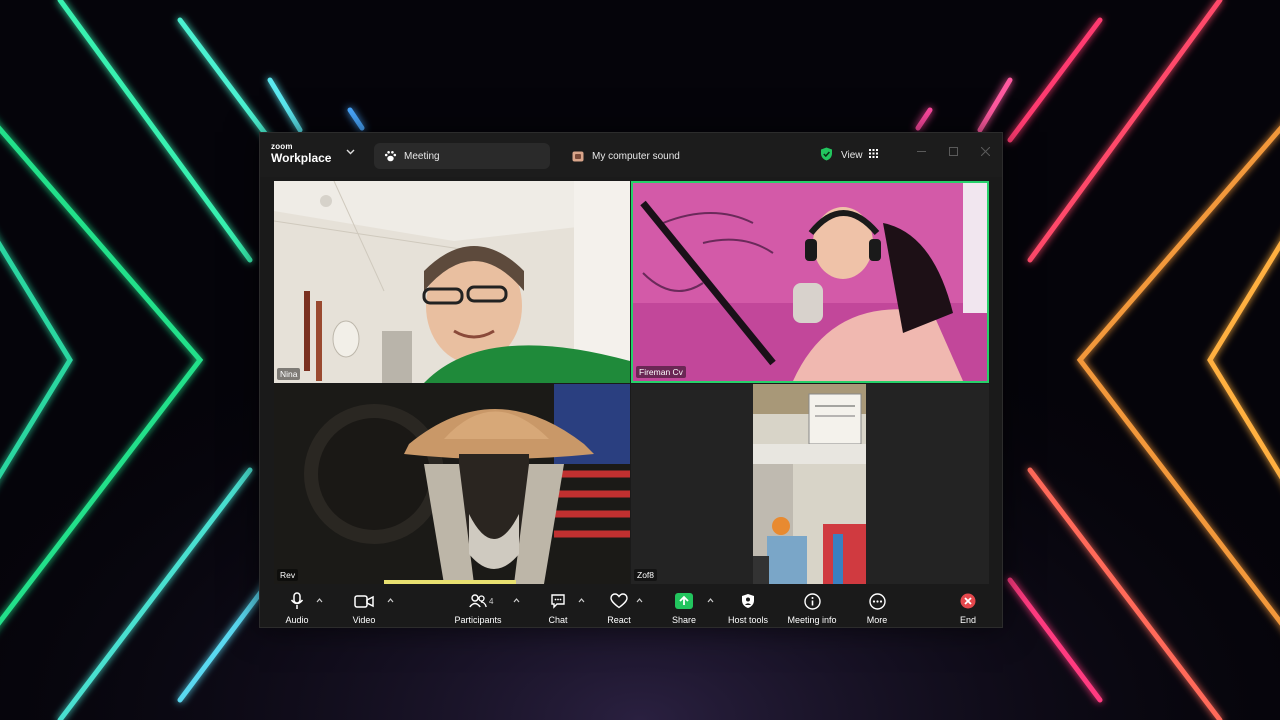 The width and height of the screenshot is (1280, 720). I want to click on participant-name-label: Fireman Cv, so click(661, 372).